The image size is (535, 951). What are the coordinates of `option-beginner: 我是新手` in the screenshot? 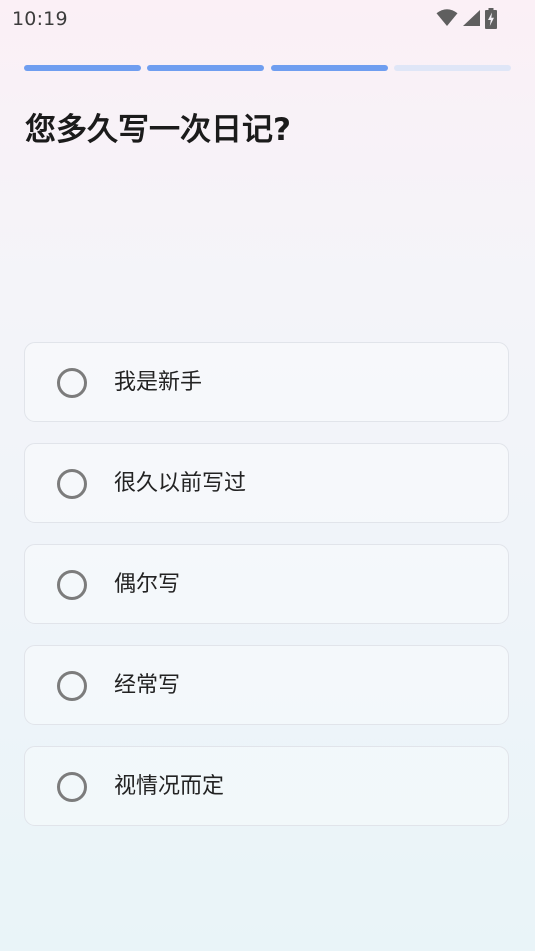 It's located at (266, 382).